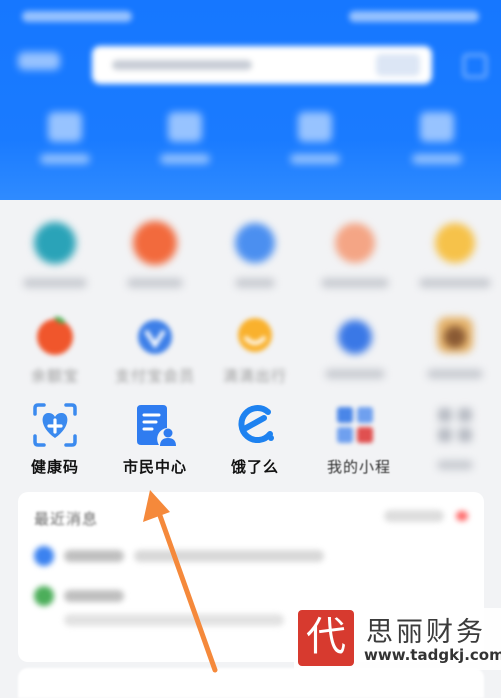  I want to click on grid-label: 我的小程, so click(358, 467).